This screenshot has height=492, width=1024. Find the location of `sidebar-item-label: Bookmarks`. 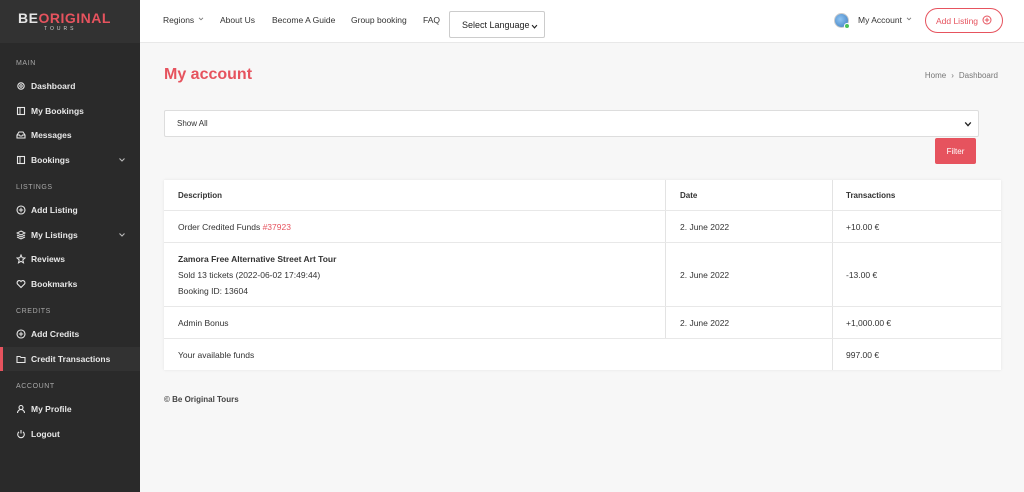

sidebar-item-label: Bookmarks is located at coordinates (54, 284).